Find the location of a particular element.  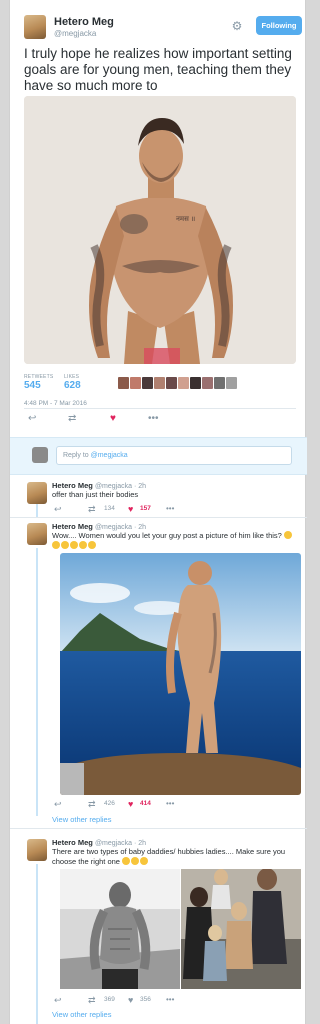

author-display-name: Hetero Meg is located at coordinates (84, 22).